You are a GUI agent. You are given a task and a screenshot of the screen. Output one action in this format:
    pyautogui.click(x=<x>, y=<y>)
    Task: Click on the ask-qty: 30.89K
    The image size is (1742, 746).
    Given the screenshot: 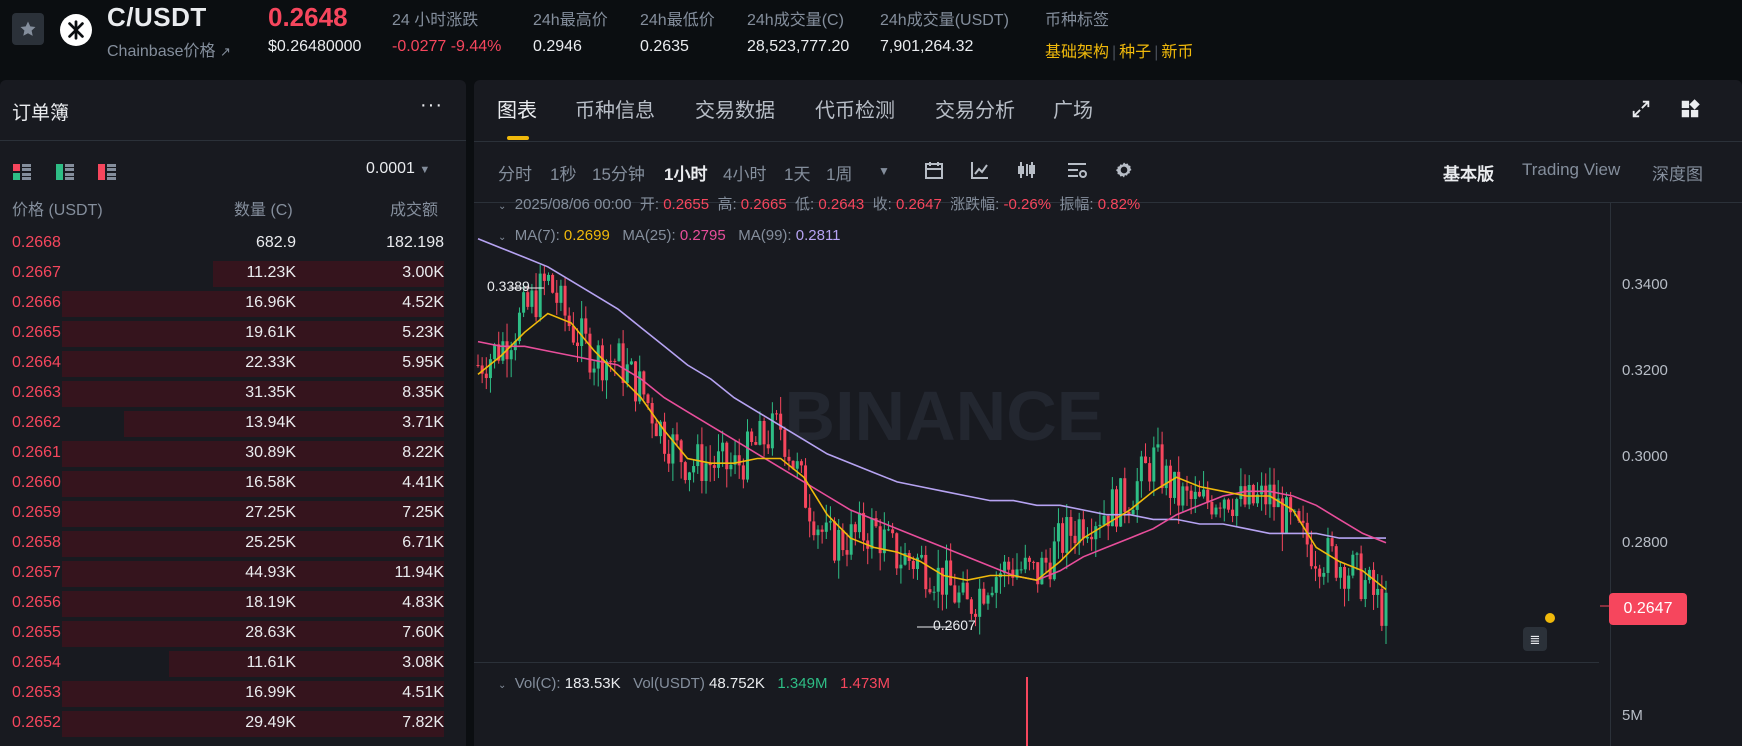 What is the action you would take?
    pyautogui.click(x=270, y=452)
    